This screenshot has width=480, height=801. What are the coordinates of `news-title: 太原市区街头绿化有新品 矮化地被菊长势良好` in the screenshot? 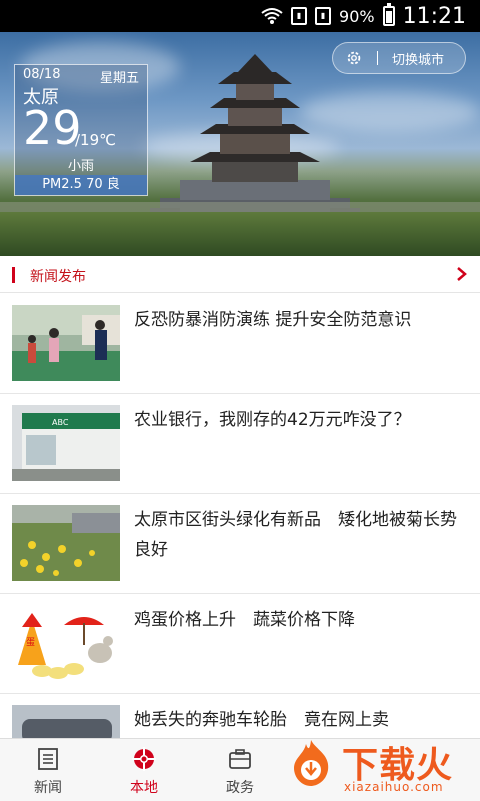 It's located at (295, 535).